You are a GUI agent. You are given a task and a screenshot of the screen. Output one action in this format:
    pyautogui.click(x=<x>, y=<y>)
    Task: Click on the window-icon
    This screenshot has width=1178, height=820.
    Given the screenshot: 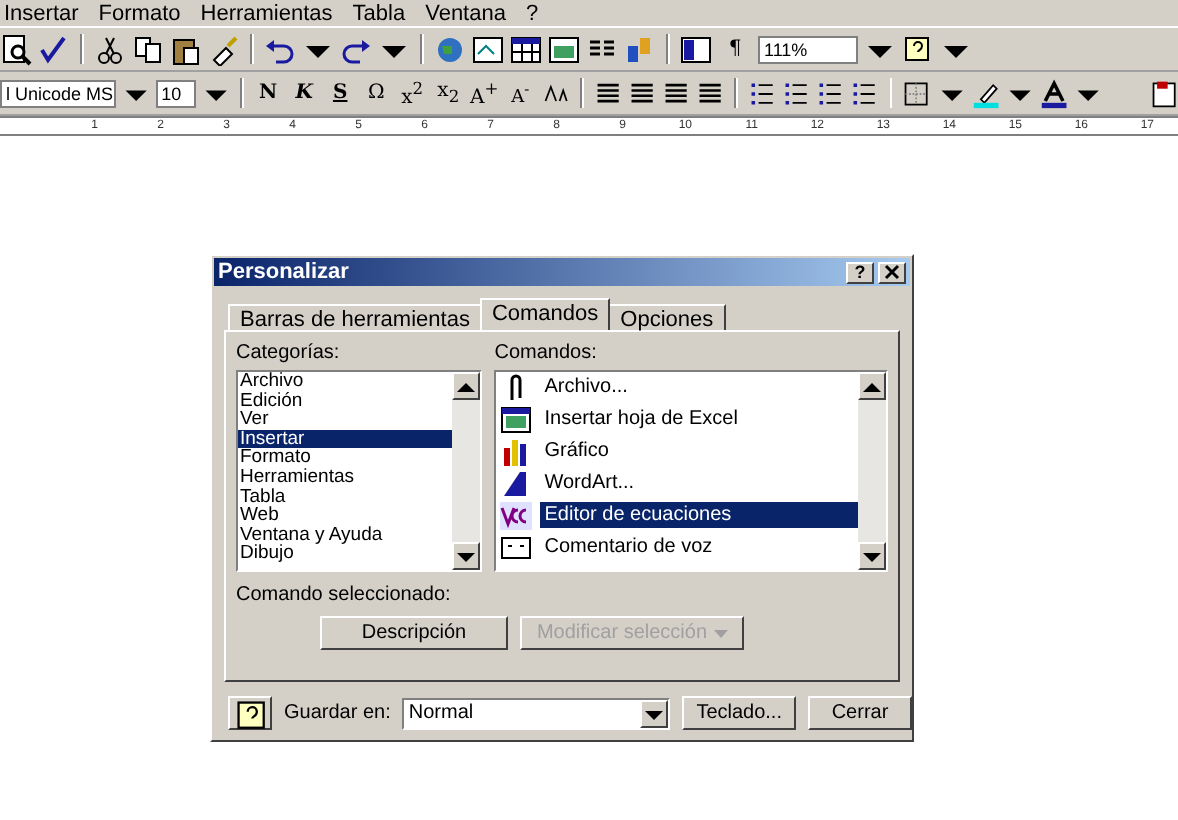 What is the action you would take?
    pyautogui.click(x=488, y=49)
    